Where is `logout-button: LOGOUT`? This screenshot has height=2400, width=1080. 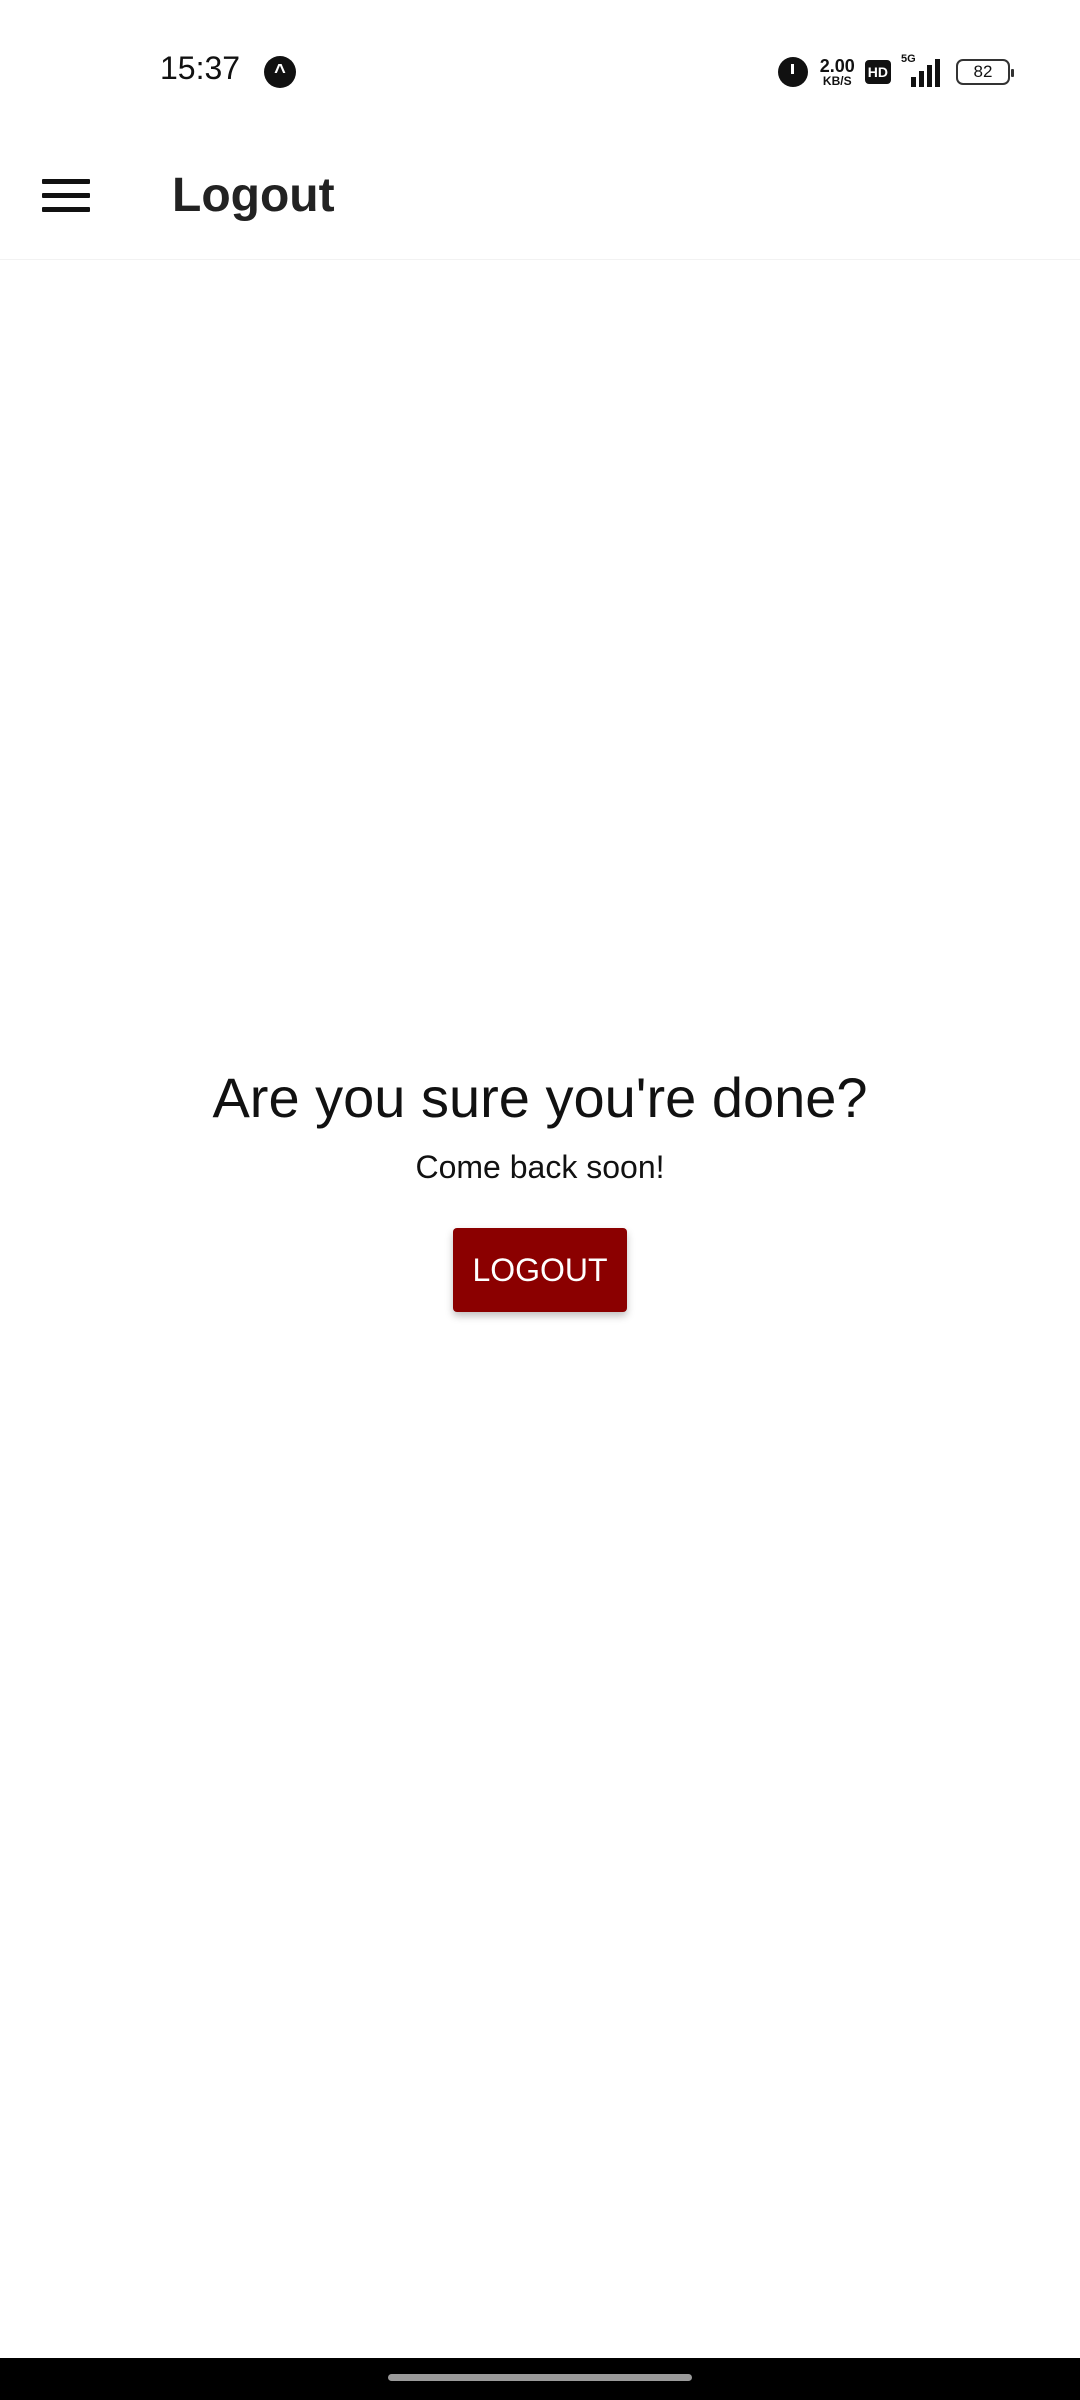
logout-button: LOGOUT is located at coordinates (540, 1270).